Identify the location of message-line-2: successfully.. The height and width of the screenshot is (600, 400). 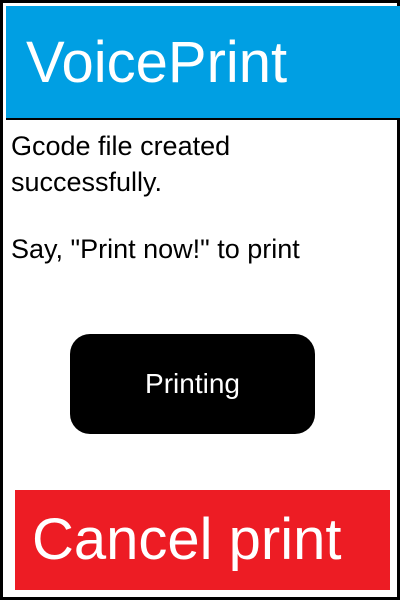
(87, 182).